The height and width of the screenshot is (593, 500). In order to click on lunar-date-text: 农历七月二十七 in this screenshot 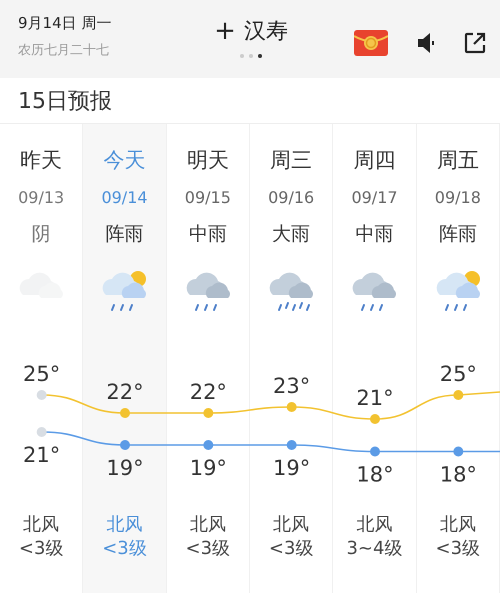, I will do `click(64, 50)`.